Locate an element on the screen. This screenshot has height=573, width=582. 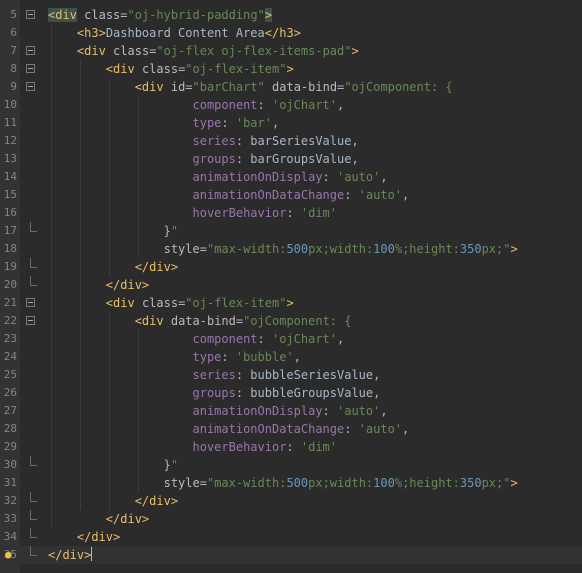
code-line: 20 </div> is located at coordinates (291, 285).